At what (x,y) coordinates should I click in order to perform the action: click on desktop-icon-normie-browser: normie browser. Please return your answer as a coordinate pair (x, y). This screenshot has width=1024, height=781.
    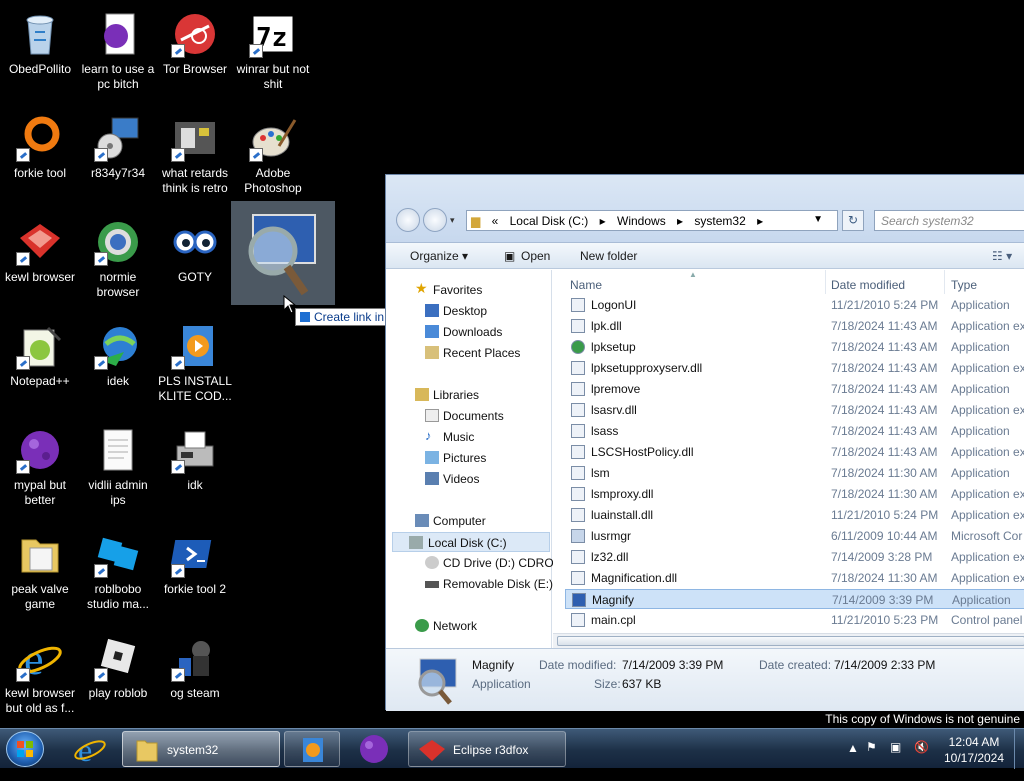
    Looking at the image, I should click on (118, 264).